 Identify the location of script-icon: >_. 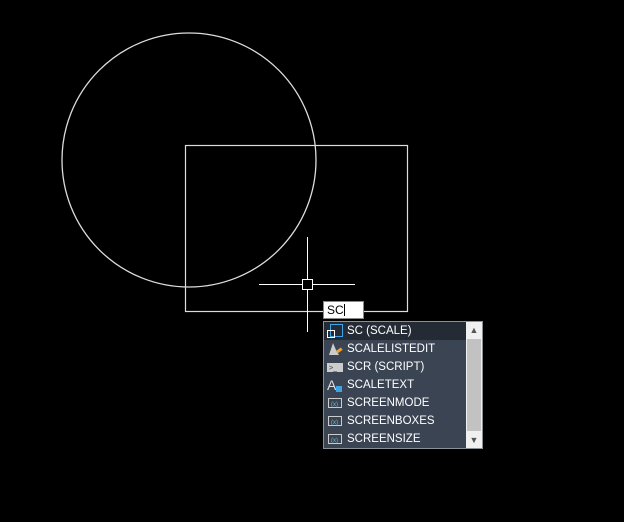
(335, 367).